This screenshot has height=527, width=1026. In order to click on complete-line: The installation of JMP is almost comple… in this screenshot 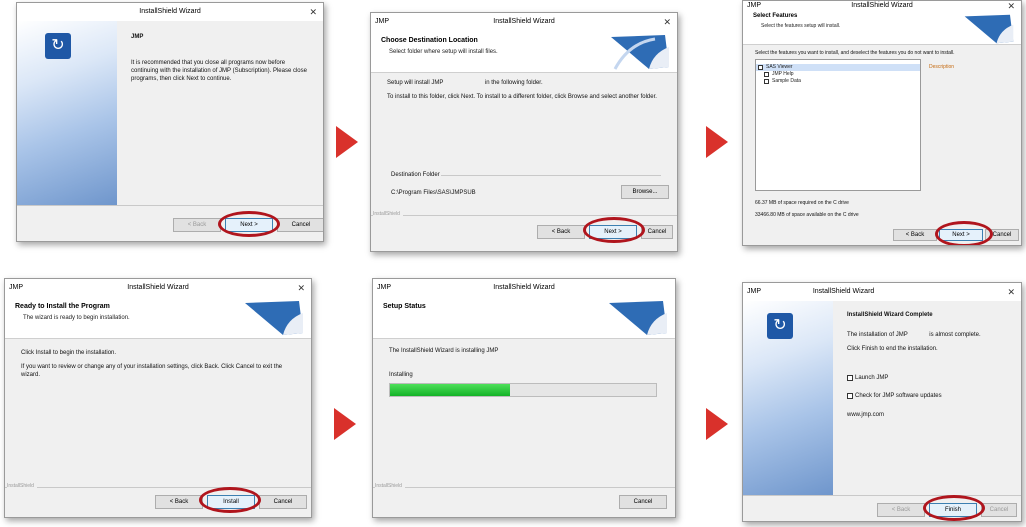, I will do `click(914, 335)`.